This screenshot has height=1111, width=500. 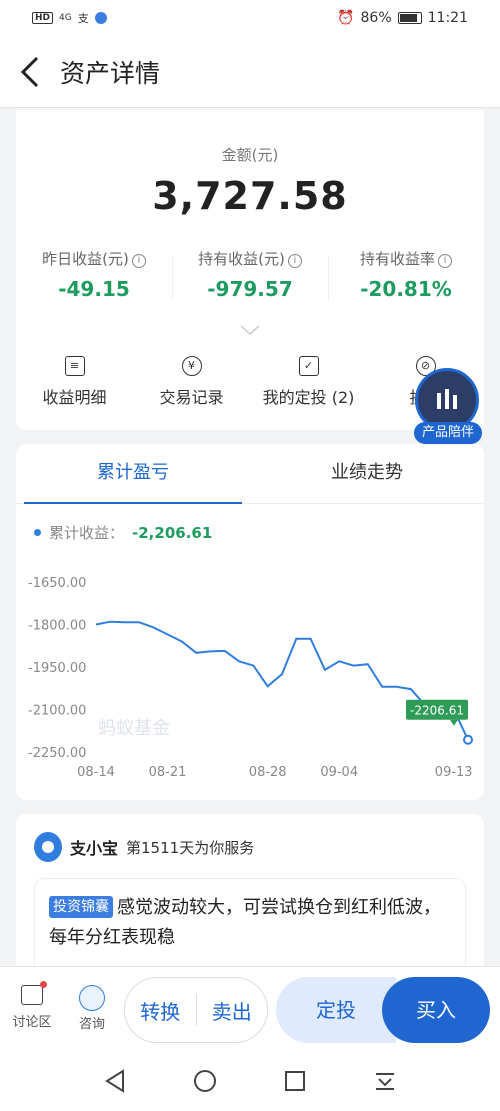 What do you see at coordinates (437, 711) in the screenshot?
I see `end-label-text: -2206.61` at bounding box center [437, 711].